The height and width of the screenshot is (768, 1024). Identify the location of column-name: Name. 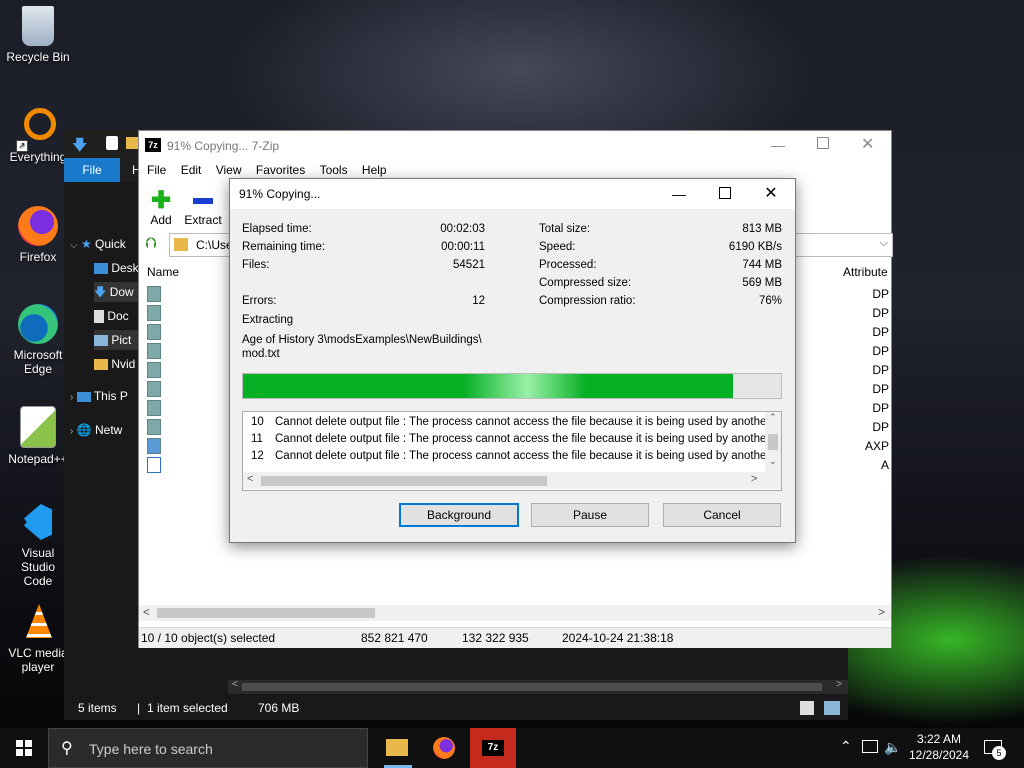
(163, 272).